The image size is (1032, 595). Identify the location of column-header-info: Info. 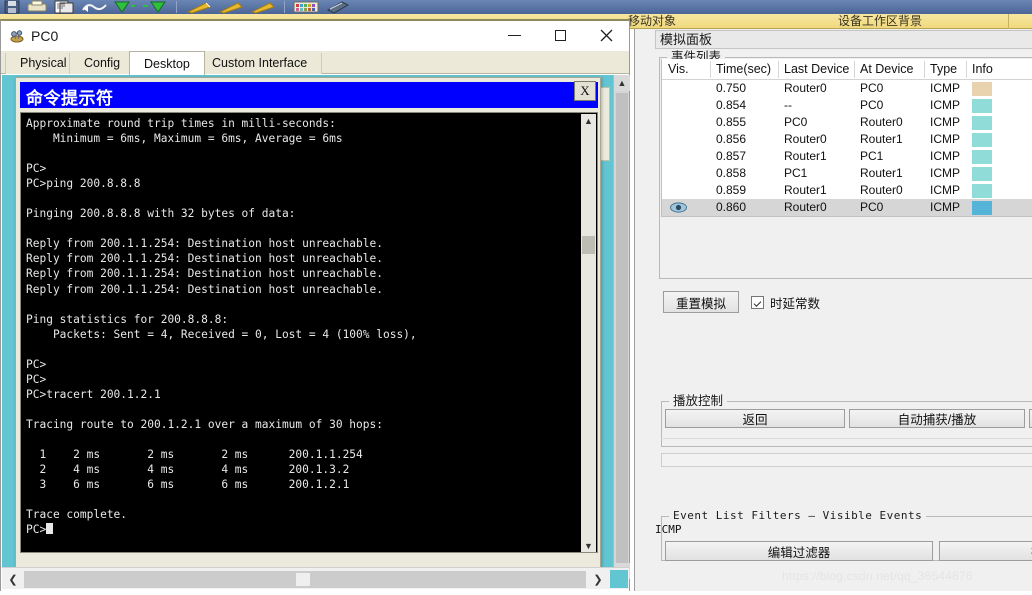
(982, 69).